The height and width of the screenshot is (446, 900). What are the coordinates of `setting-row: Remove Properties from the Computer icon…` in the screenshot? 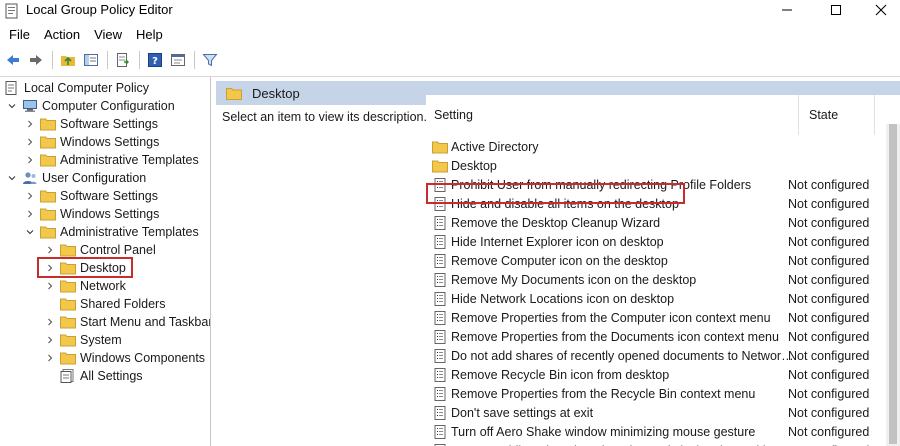 It's located at (655, 317).